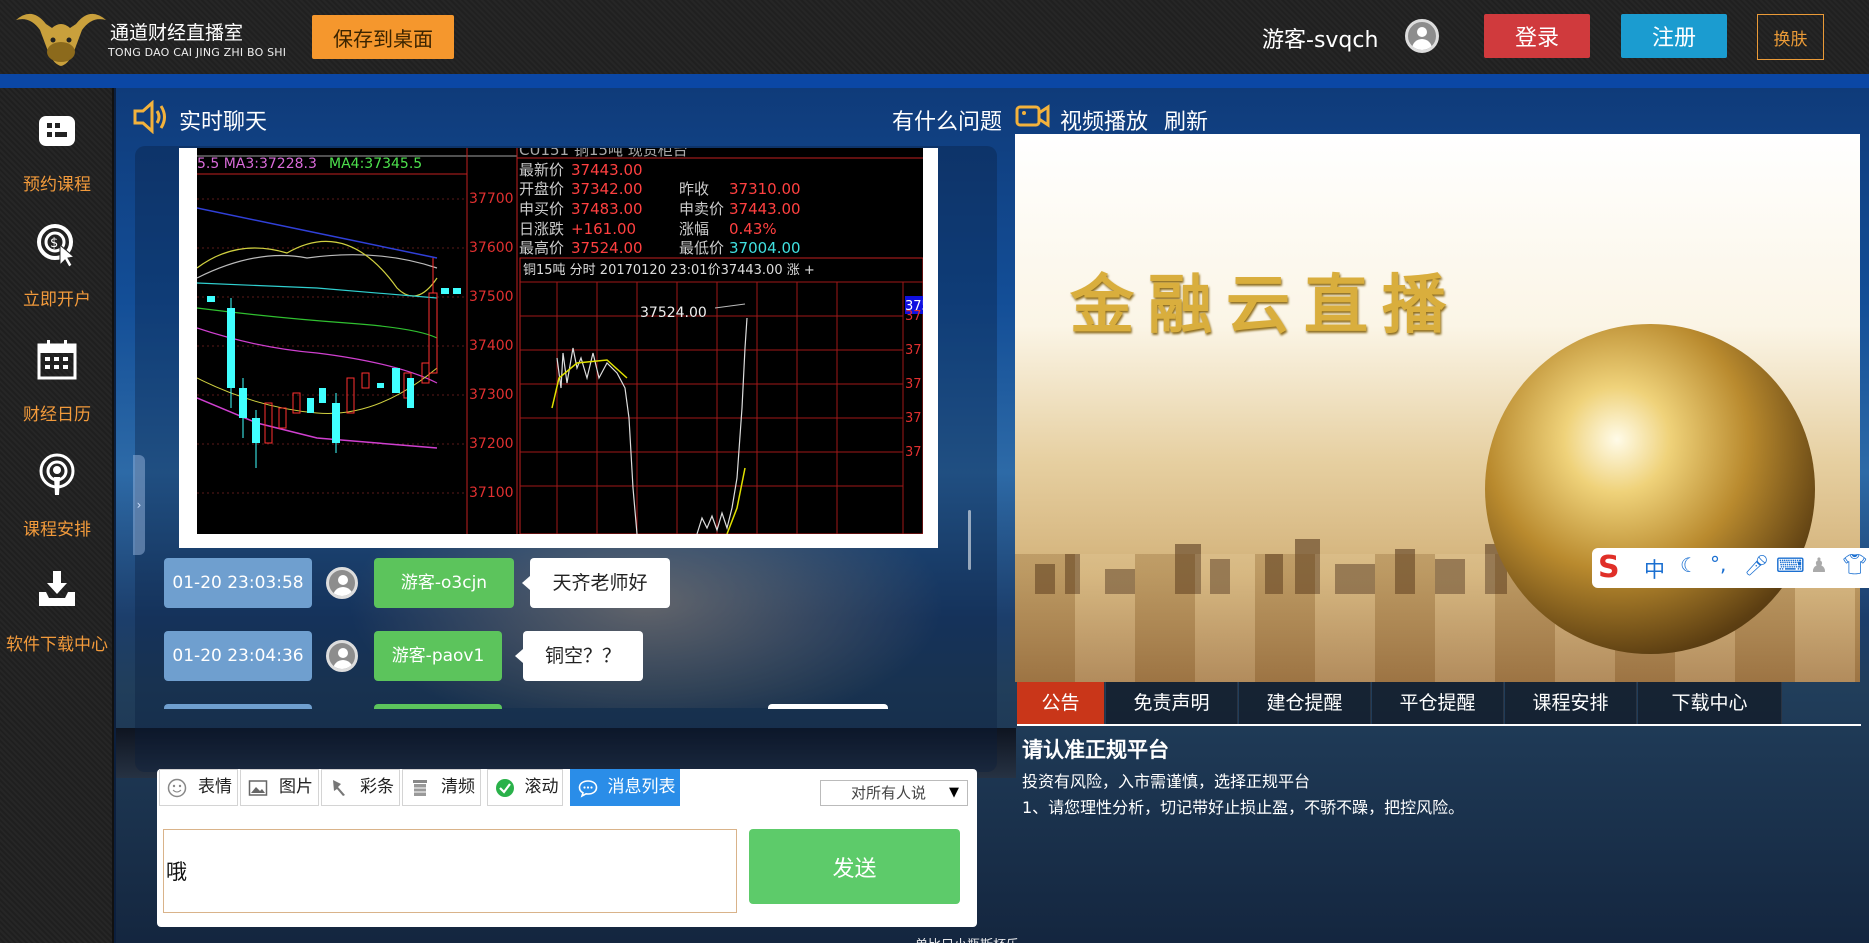 This screenshot has height=943, width=1869. I want to click on clear-screen-button: 清频, so click(441, 787).